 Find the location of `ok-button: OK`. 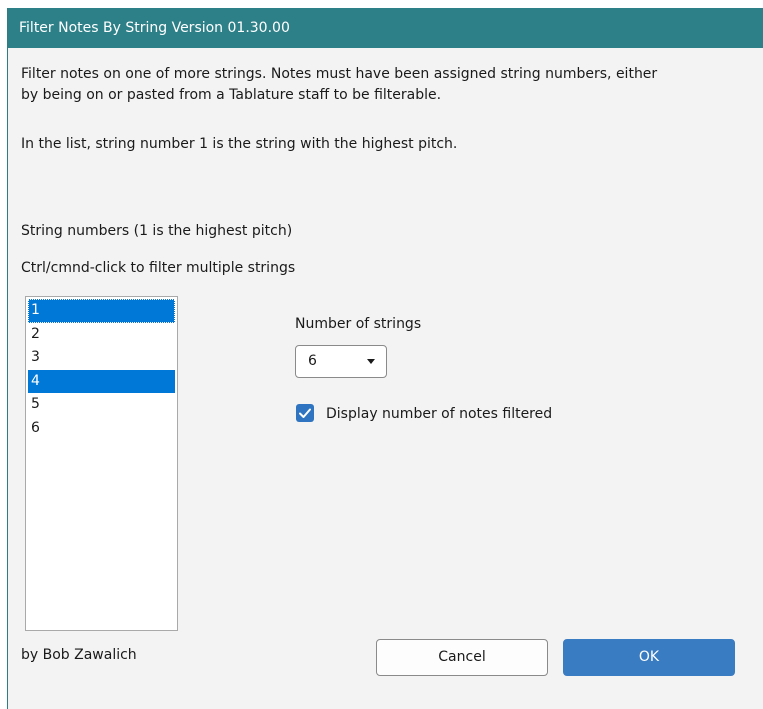

ok-button: OK is located at coordinates (649, 657).